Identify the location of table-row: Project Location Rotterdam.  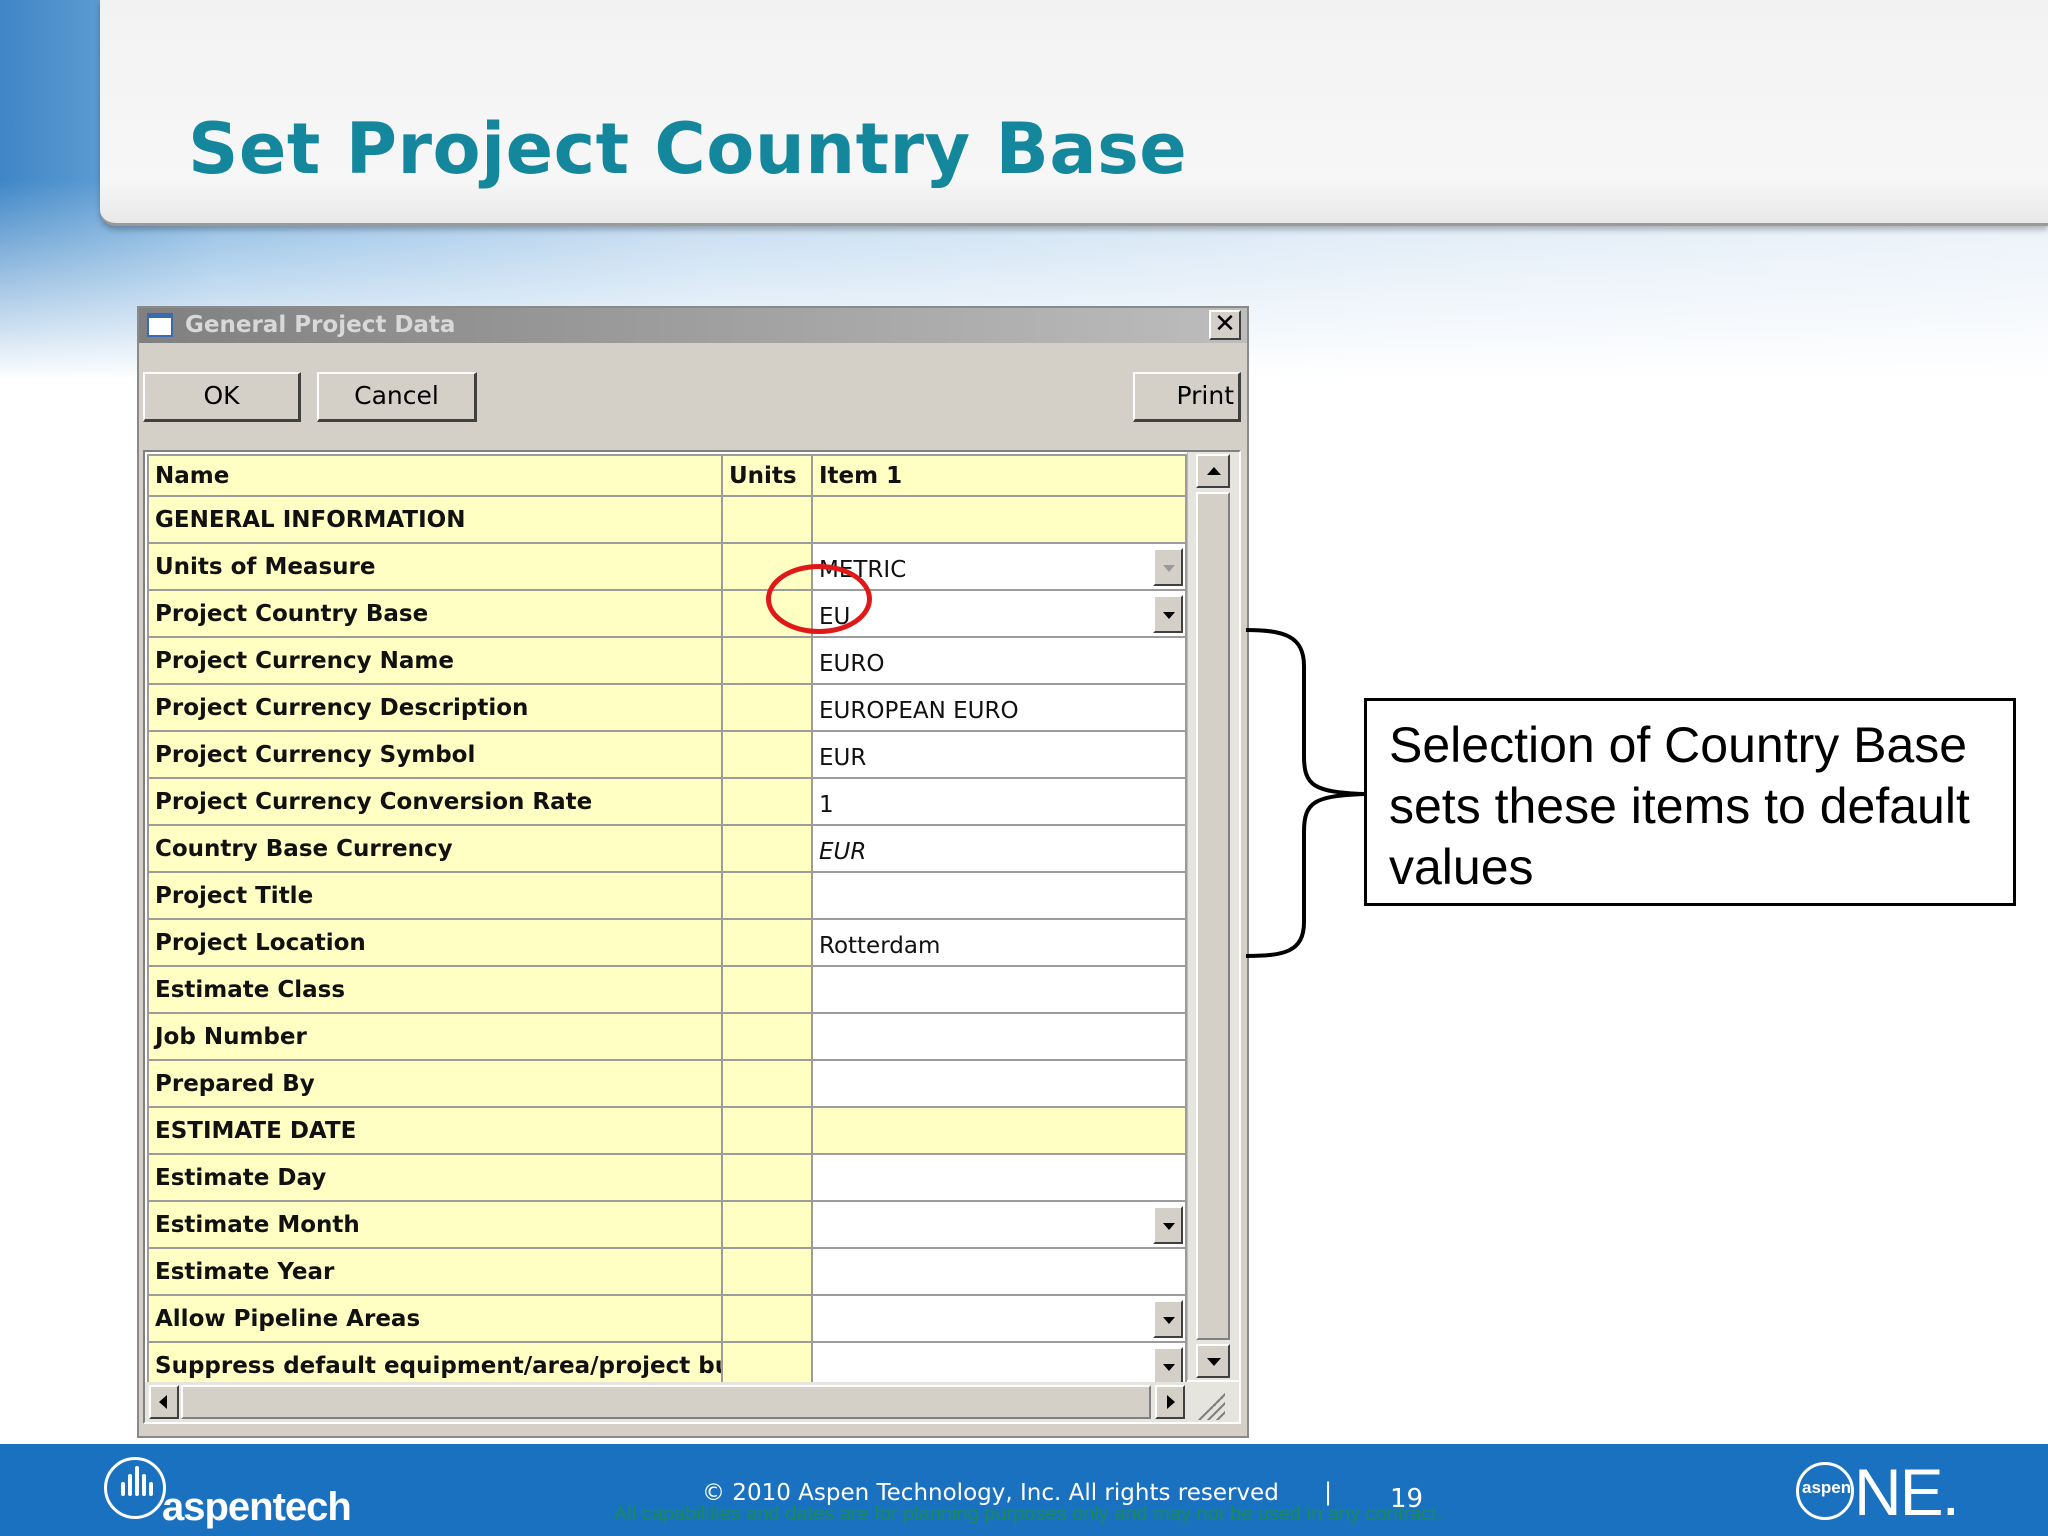
(667, 942).